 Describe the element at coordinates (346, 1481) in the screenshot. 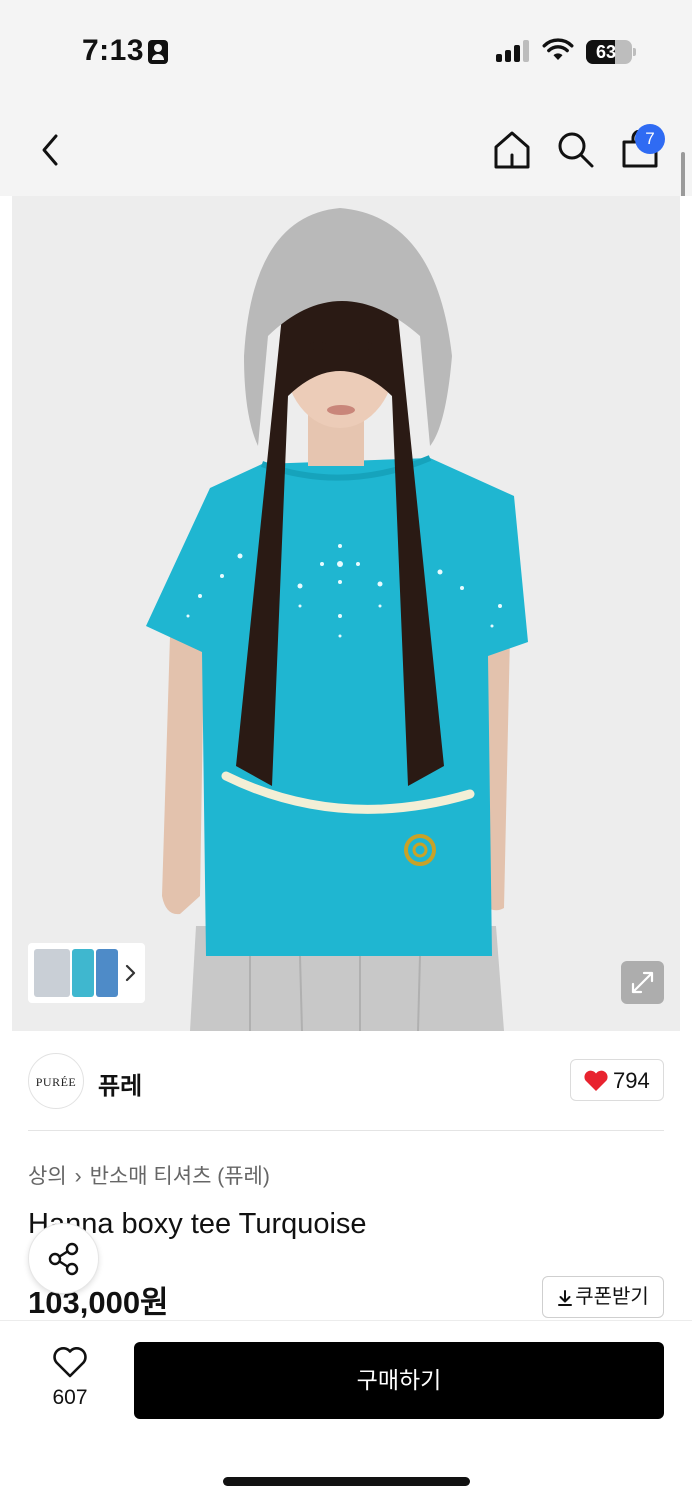

I see `home-indicator` at that location.